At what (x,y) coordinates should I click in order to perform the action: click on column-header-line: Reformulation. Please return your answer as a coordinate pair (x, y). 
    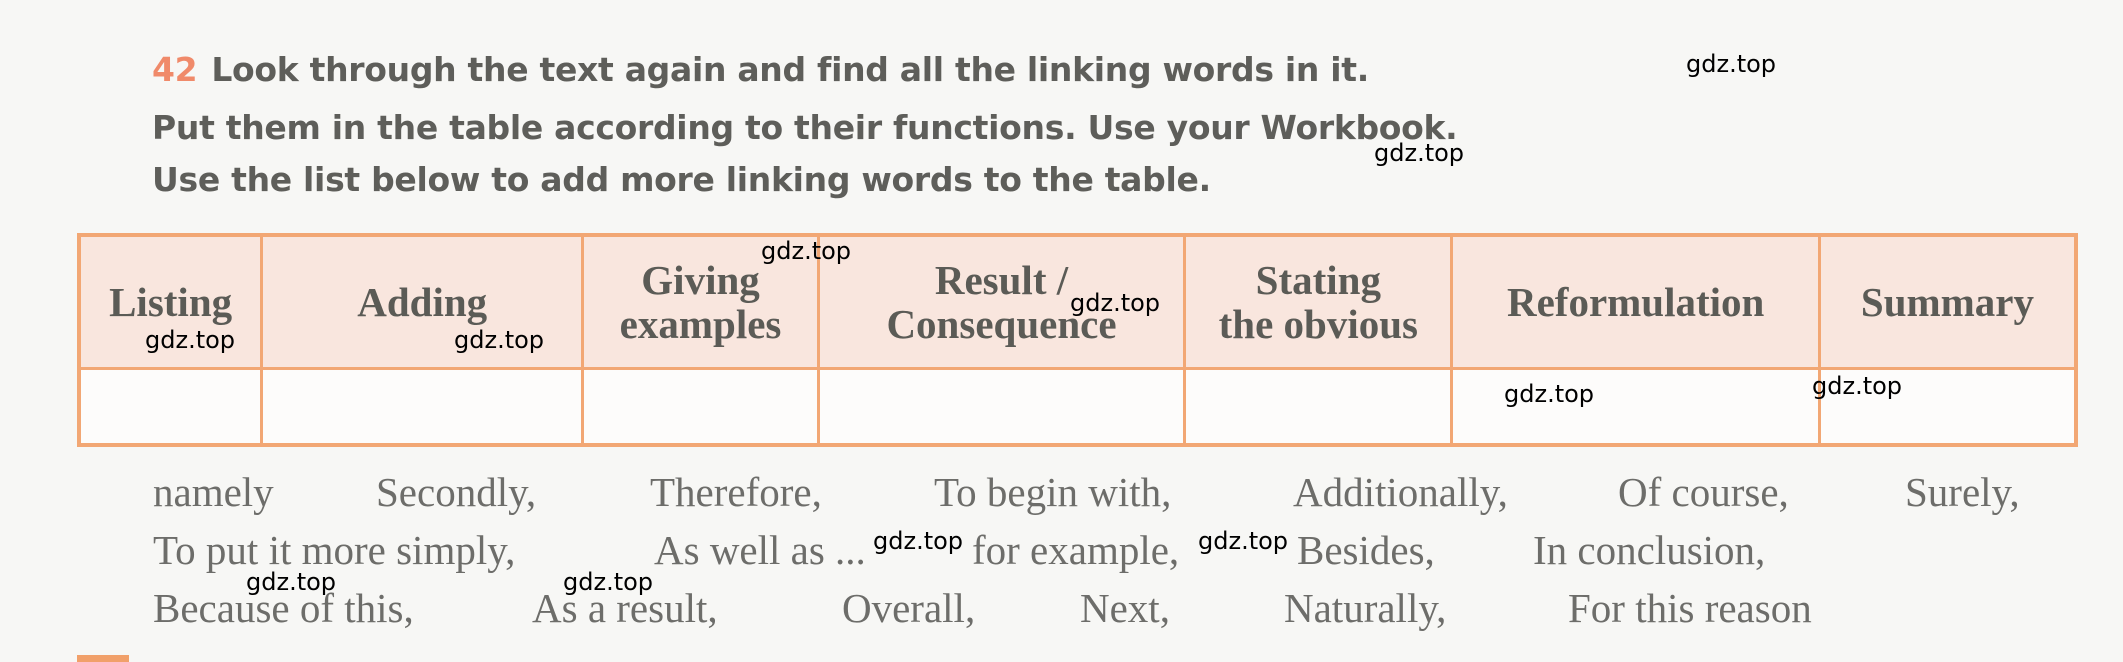
    Looking at the image, I should click on (1635, 302).